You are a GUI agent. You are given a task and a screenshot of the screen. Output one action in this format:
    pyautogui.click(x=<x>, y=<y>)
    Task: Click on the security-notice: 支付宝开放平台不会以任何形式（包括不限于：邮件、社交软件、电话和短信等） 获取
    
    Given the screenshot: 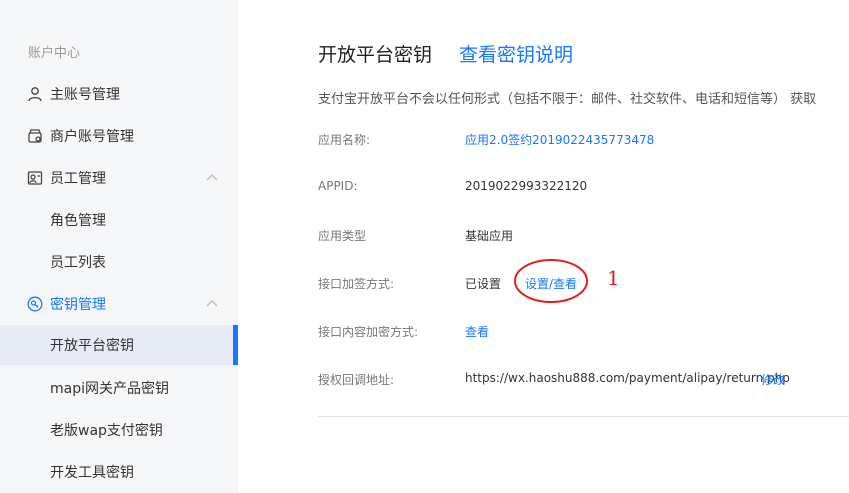 What is the action you would take?
    pyautogui.click(x=567, y=99)
    